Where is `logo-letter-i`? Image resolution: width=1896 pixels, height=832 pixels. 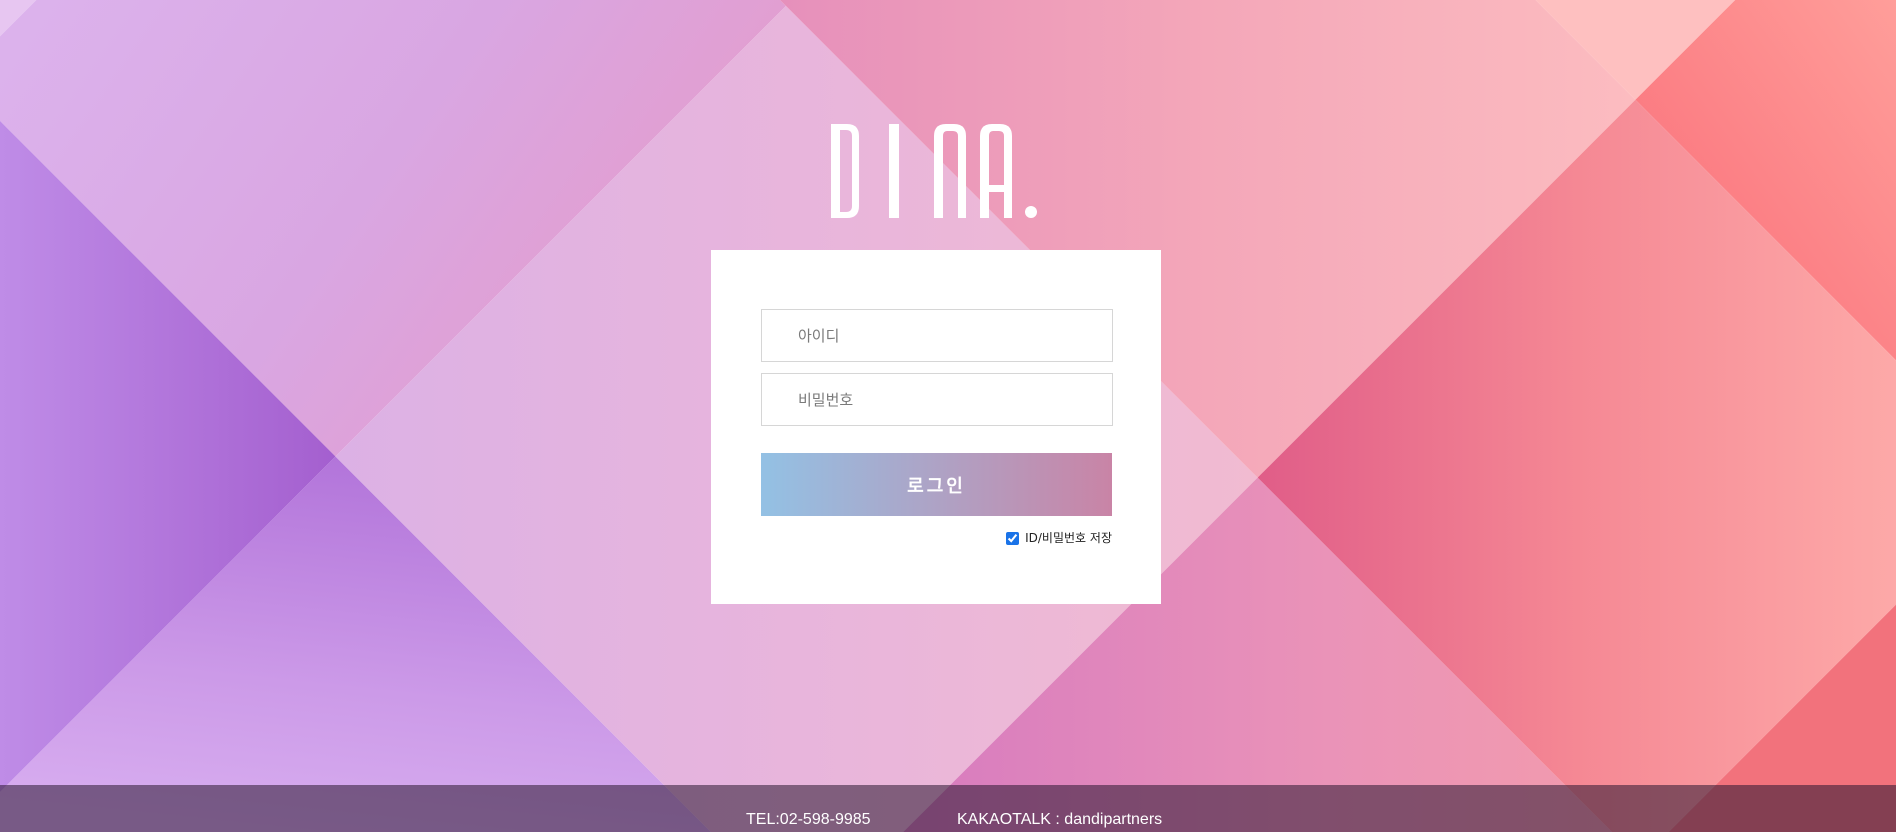
logo-letter-i is located at coordinates (894, 171).